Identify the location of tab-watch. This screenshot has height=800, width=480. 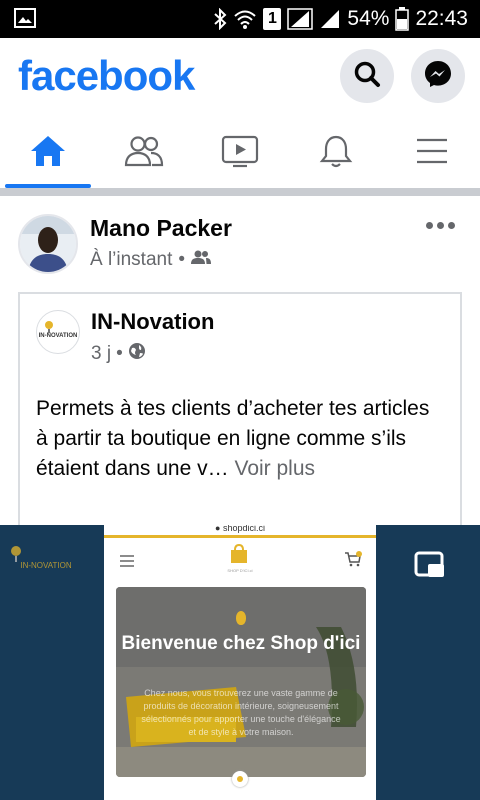
(240, 153).